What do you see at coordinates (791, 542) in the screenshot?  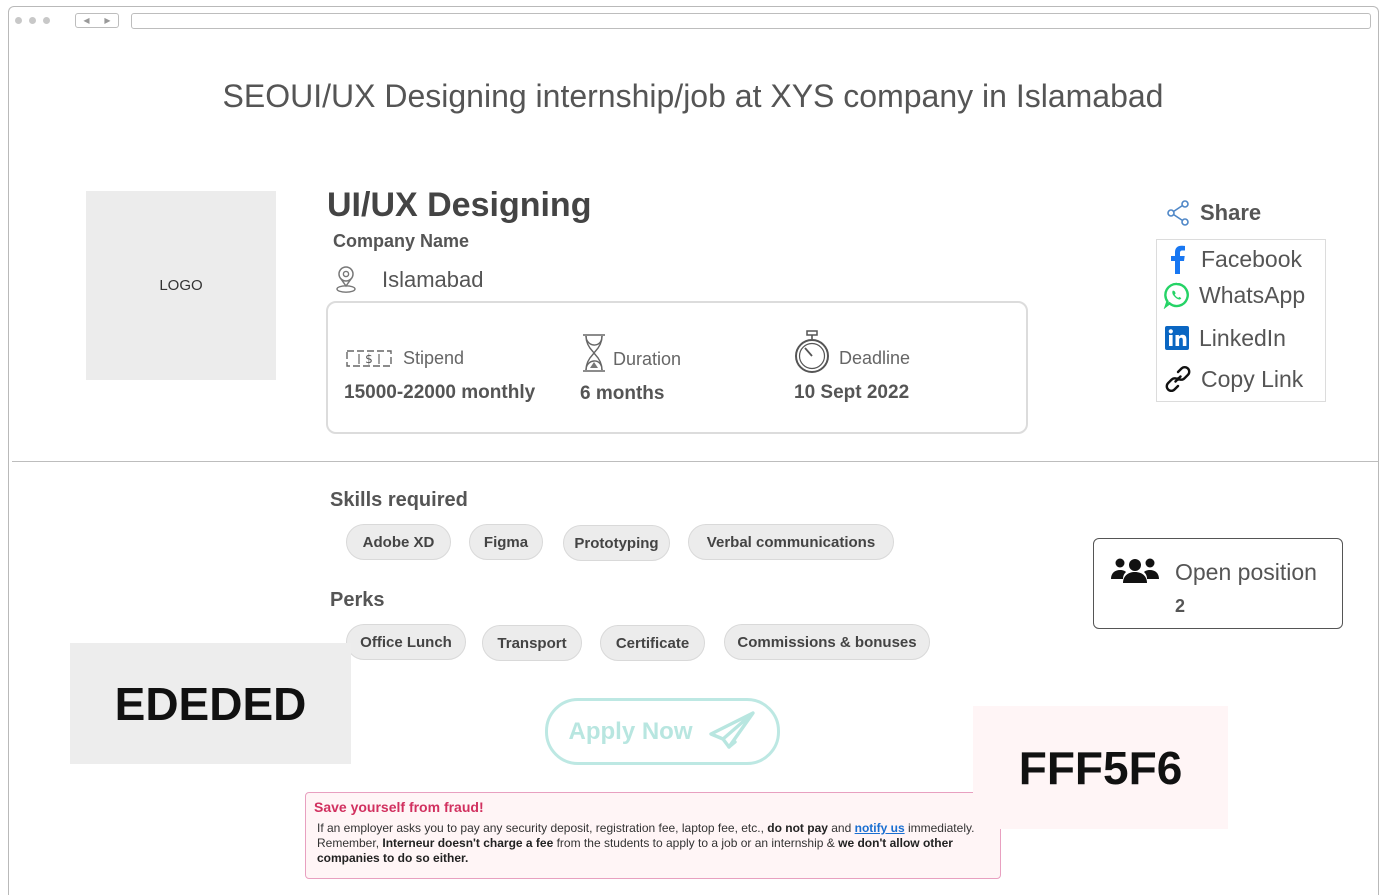 I see `skill-tag: Verbal communications` at bounding box center [791, 542].